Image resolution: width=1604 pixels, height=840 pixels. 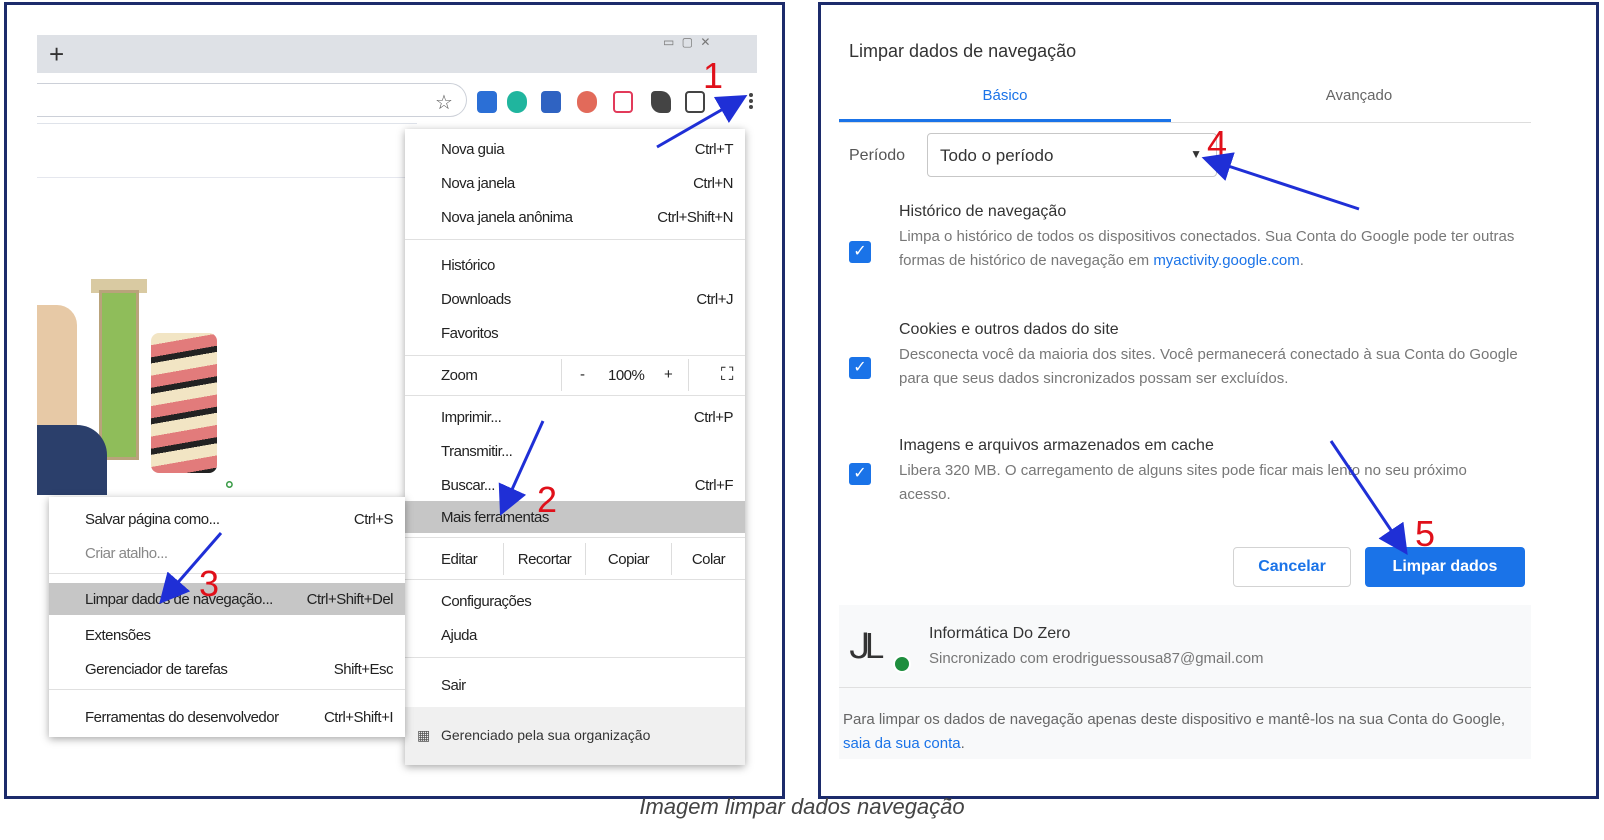 What do you see at coordinates (1304, 353) in the screenshot?
I see `annotation-arrows-right` at bounding box center [1304, 353].